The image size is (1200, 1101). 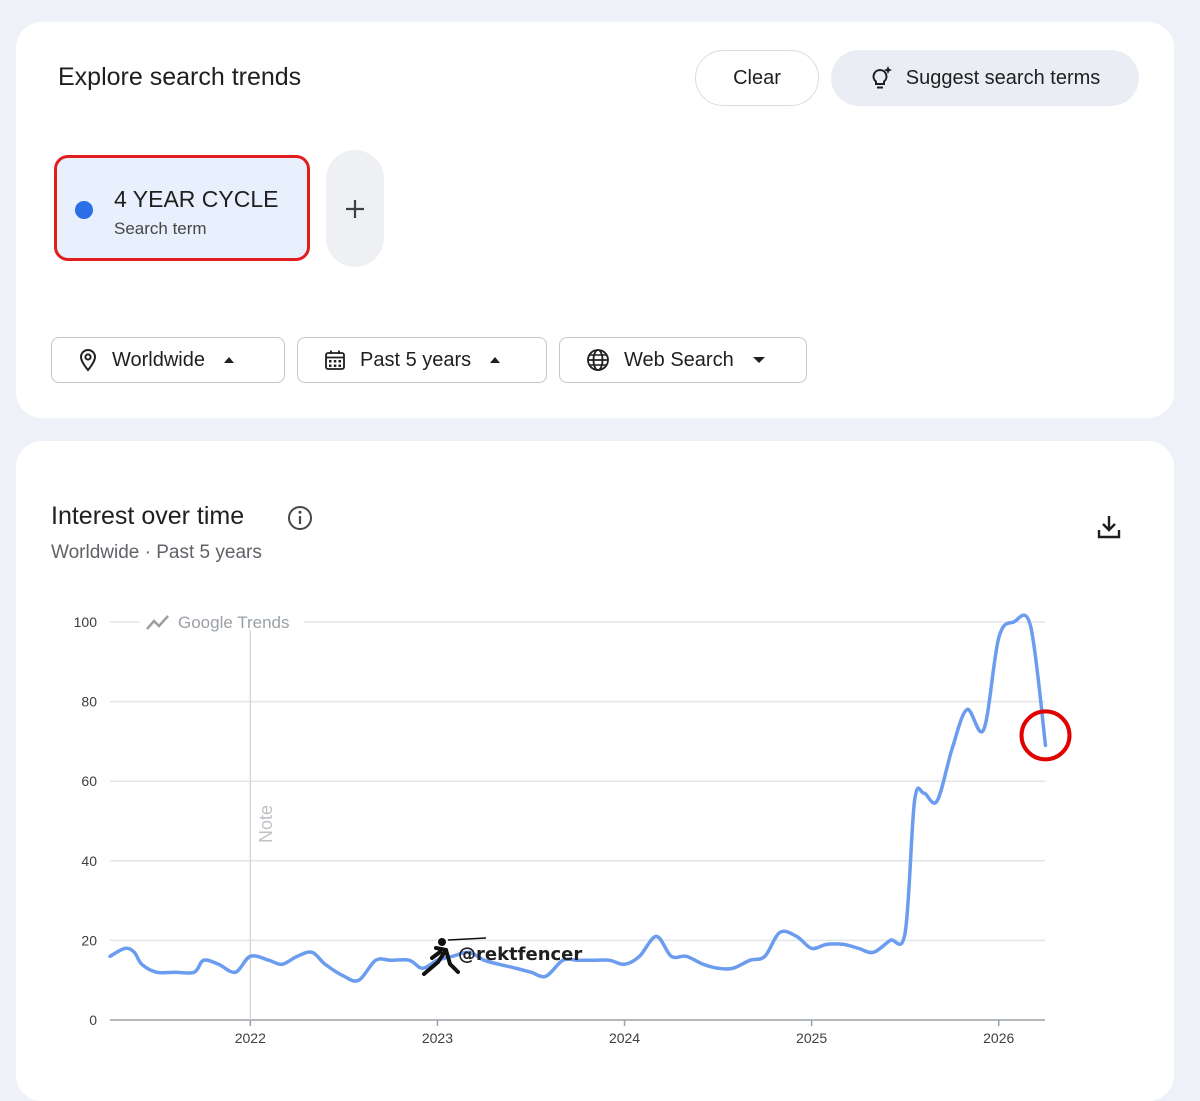 What do you see at coordinates (86, 622) in the screenshot?
I see `y-tick-label: 100` at bounding box center [86, 622].